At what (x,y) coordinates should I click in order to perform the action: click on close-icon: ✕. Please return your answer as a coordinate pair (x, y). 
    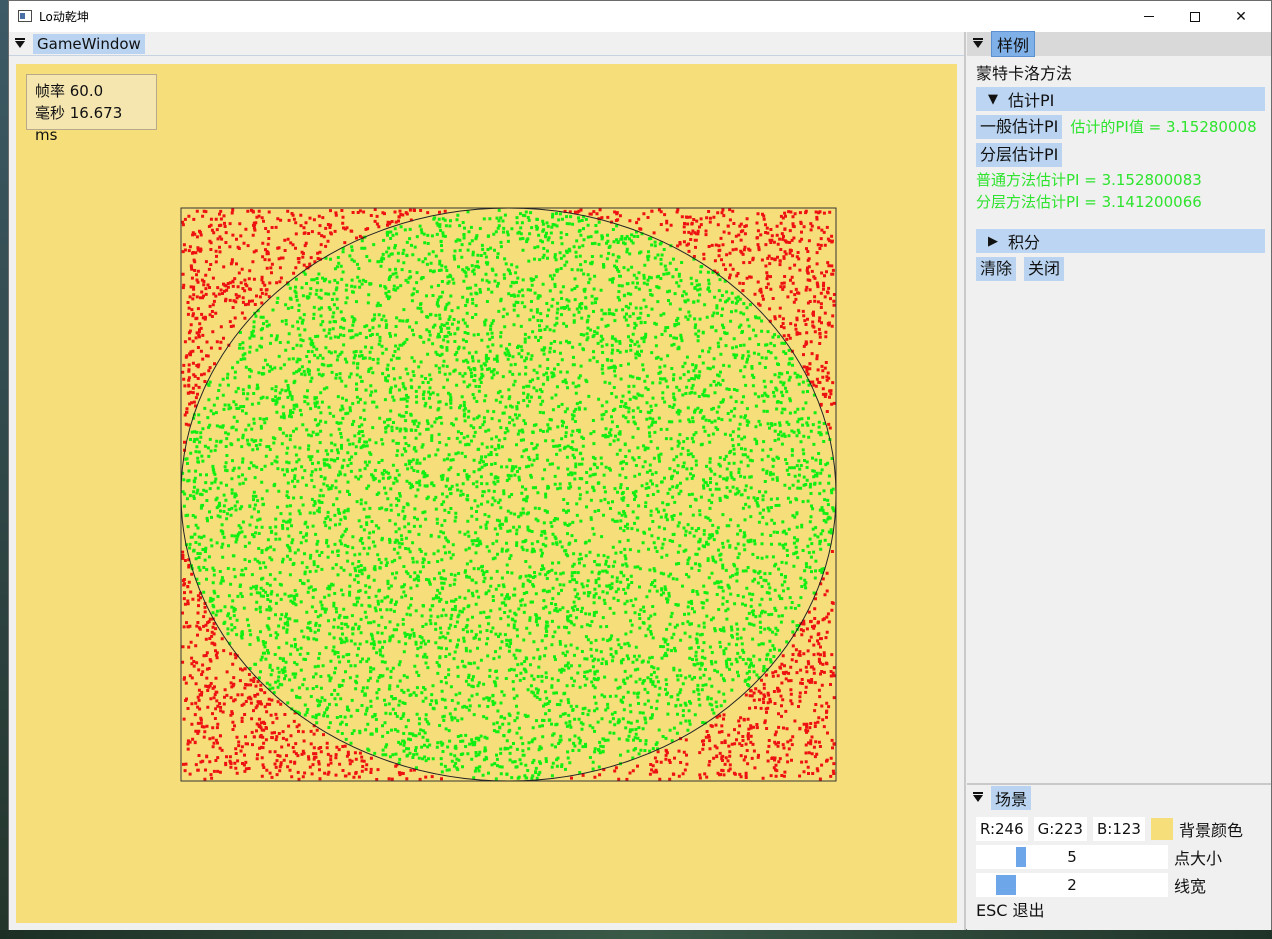
    Looking at the image, I should click on (1241, 16).